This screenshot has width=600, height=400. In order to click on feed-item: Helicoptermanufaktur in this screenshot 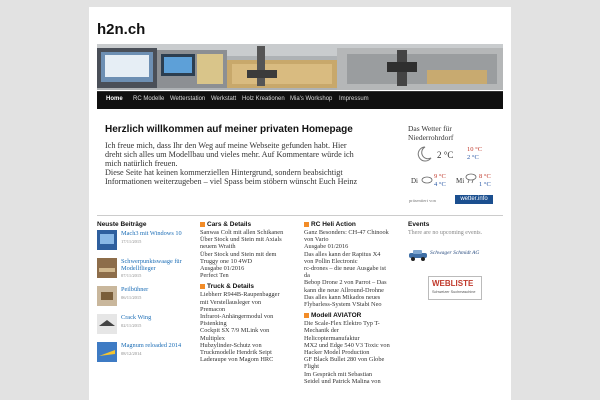, I will do `click(354, 338)`.